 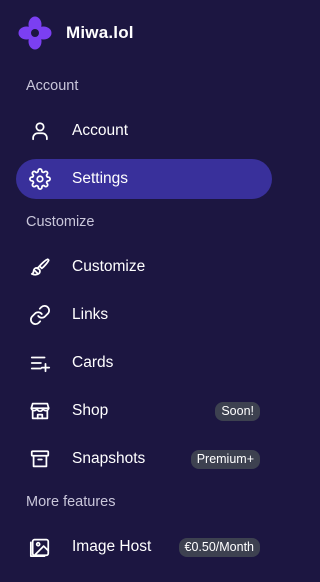 What do you see at coordinates (225, 459) in the screenshot?
I see `premium-badge: Premium+` at bounding box center [225, 459].